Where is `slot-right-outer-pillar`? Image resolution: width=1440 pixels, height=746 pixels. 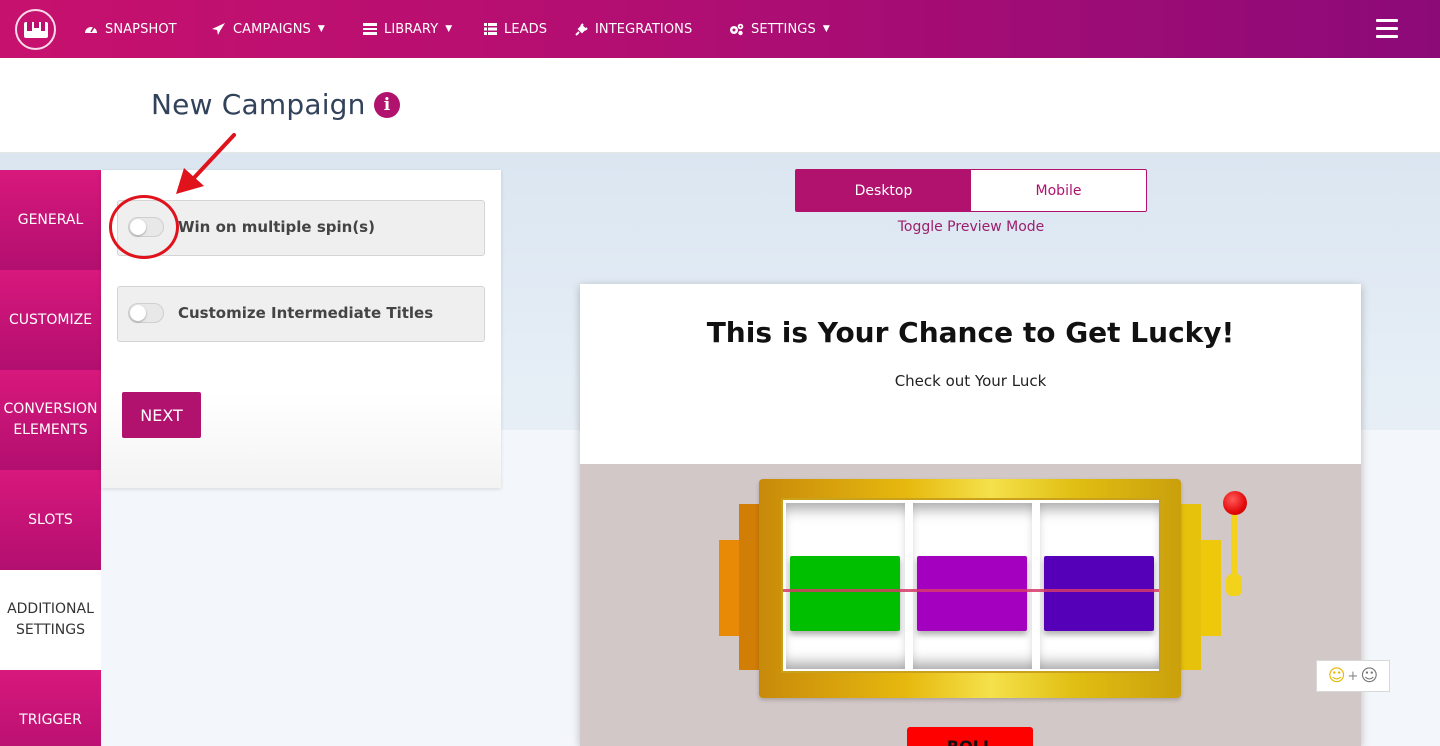 slot-right-outer-pillar is located at coordinates (1211, 588).